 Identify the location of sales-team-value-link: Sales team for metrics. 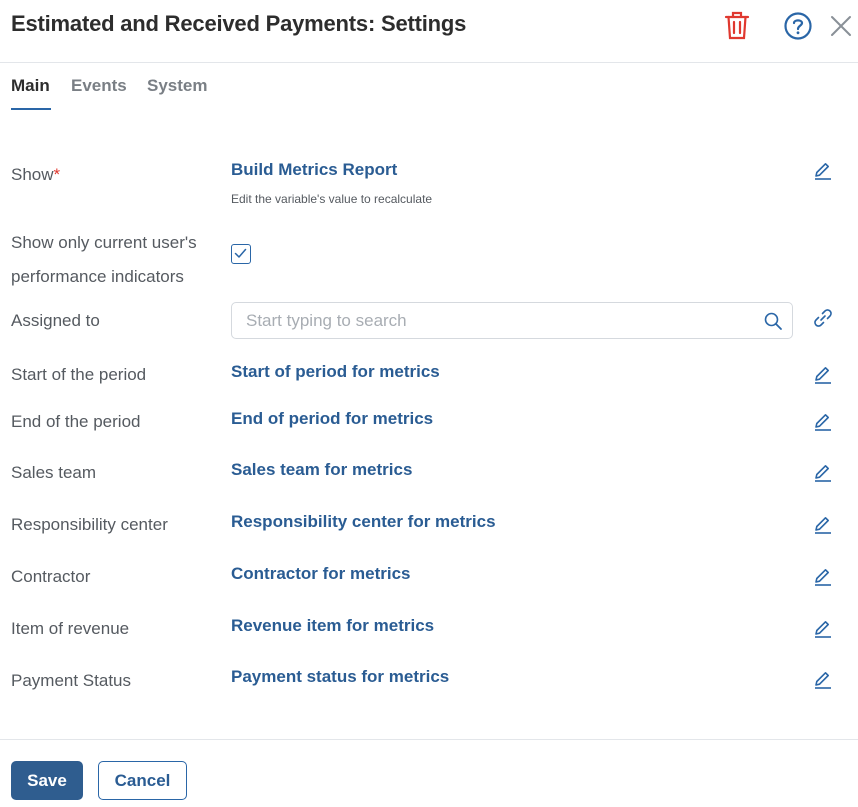
(321, 470).